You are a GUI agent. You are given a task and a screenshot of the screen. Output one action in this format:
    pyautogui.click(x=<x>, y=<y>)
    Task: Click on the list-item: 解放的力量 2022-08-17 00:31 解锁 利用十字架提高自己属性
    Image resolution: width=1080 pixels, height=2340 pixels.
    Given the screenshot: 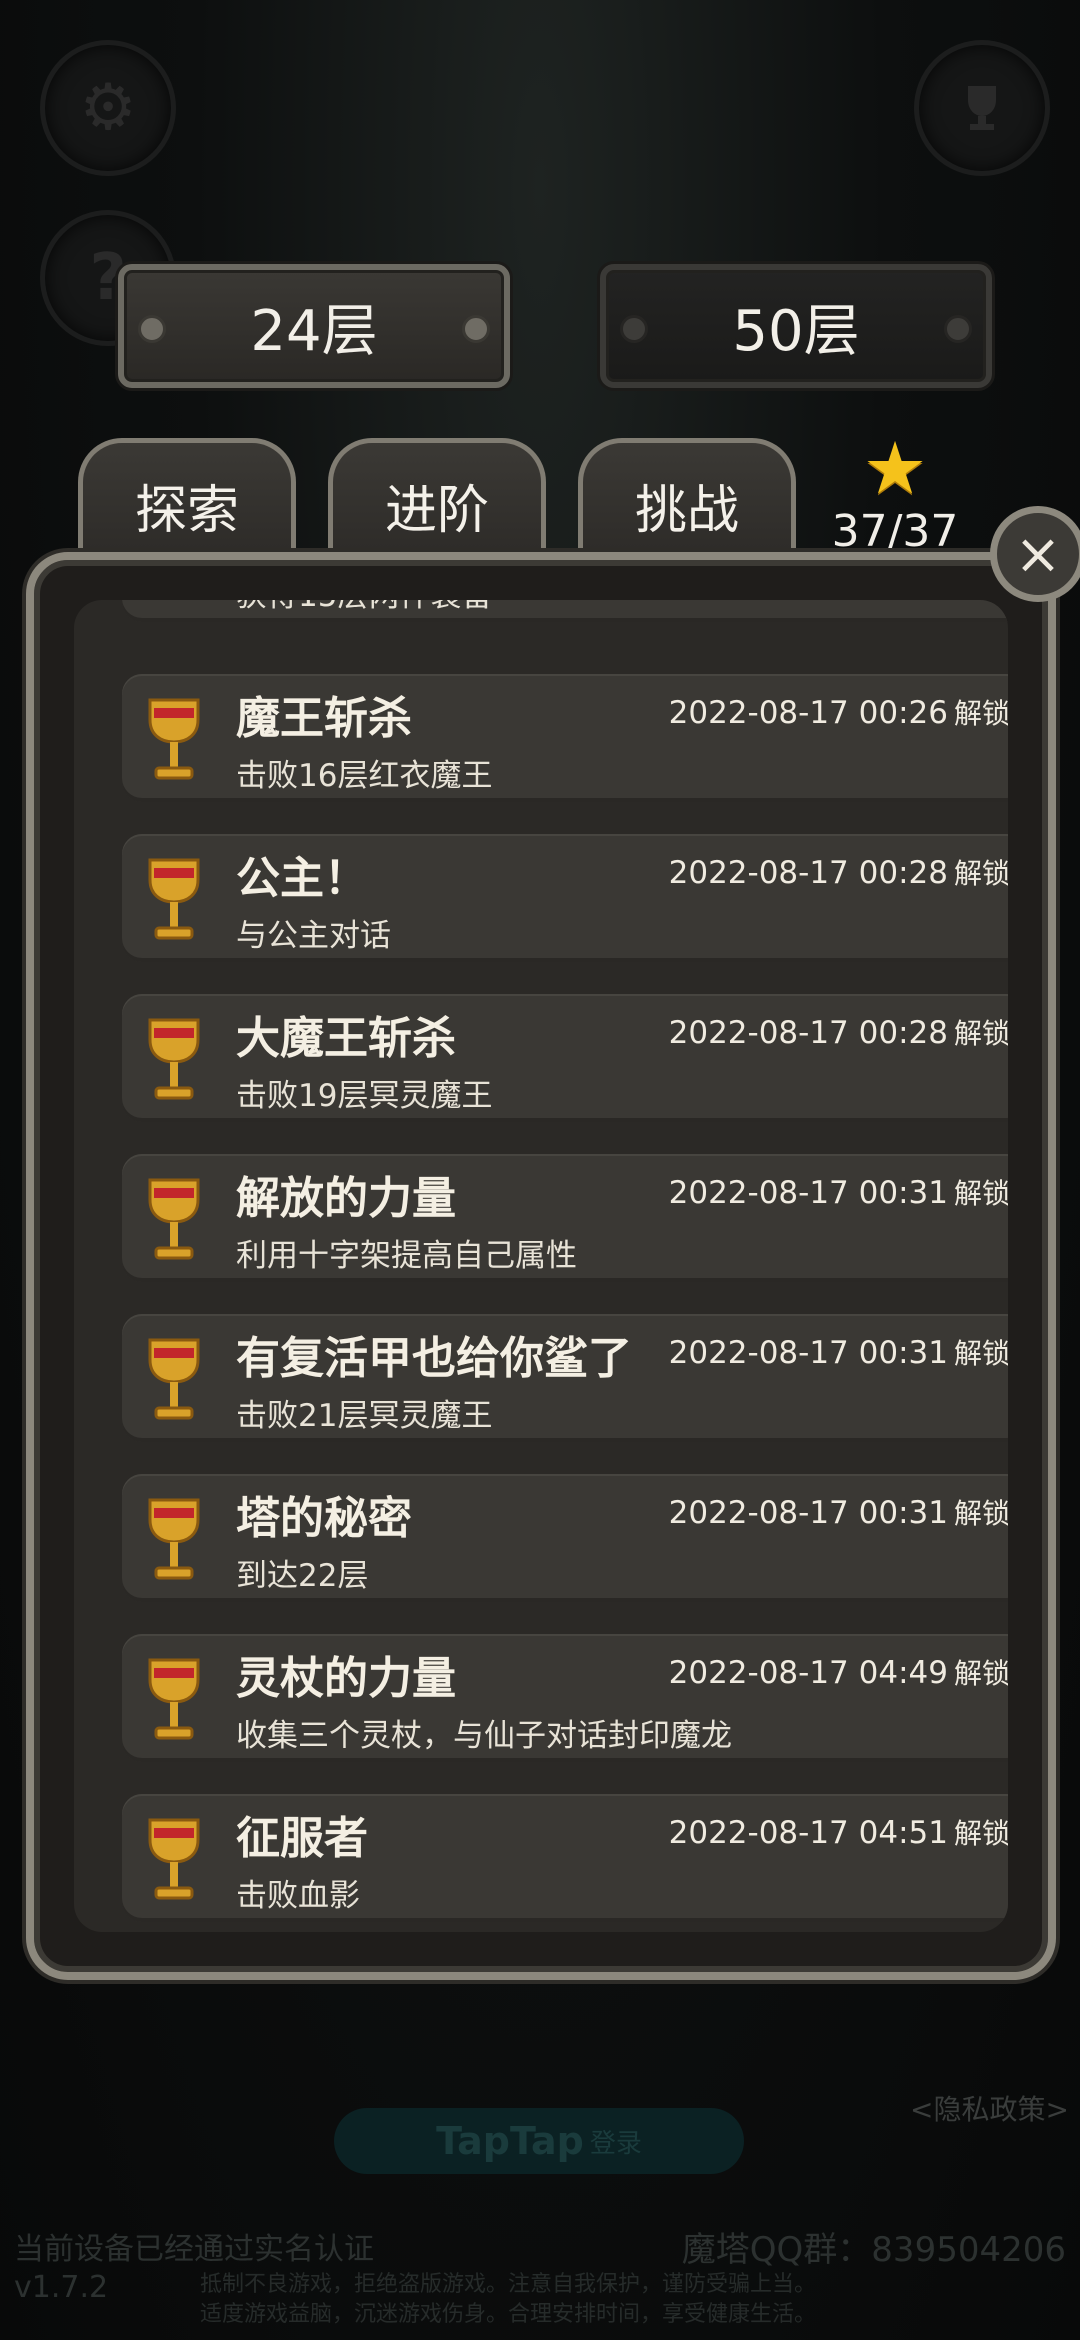 What is the action you would take?
    pyautogui.click(x=565, y=1218)
    